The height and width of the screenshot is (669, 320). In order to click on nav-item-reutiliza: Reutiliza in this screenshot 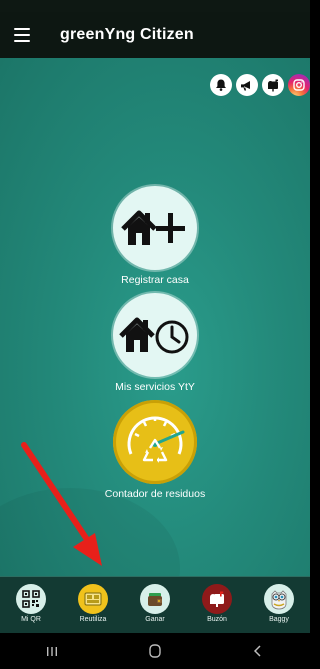, I will do `click(93, 600)`.